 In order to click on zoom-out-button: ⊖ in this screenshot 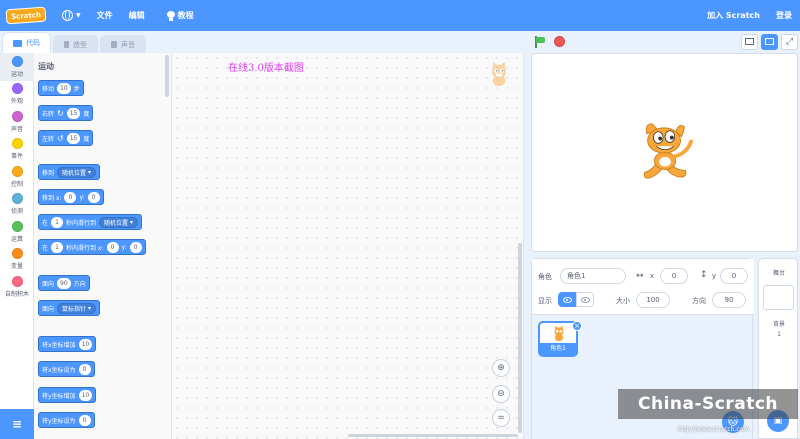, I will do `click(501, 394)`.